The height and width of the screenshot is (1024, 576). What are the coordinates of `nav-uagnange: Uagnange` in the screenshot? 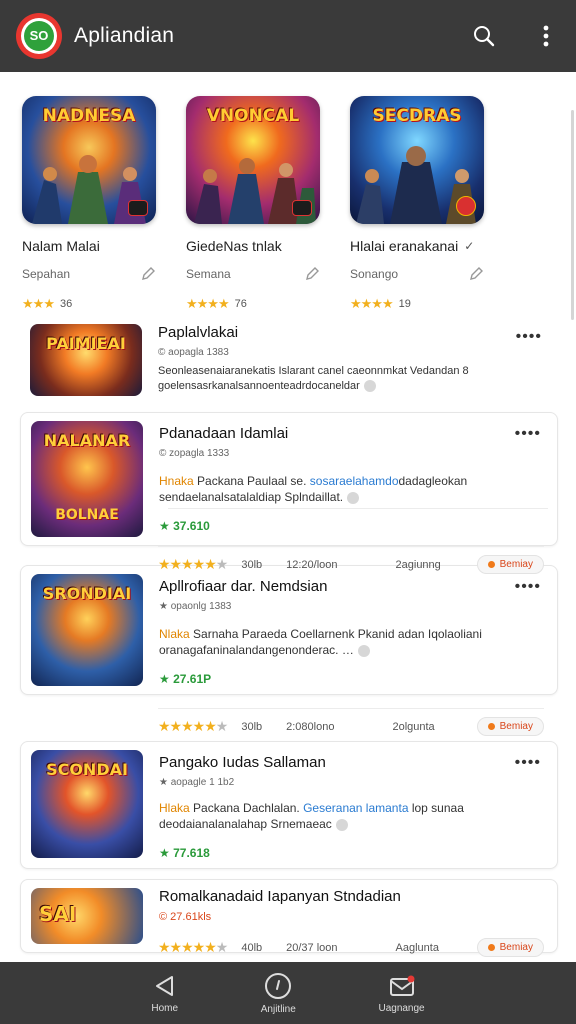 It's located at (401, 993).